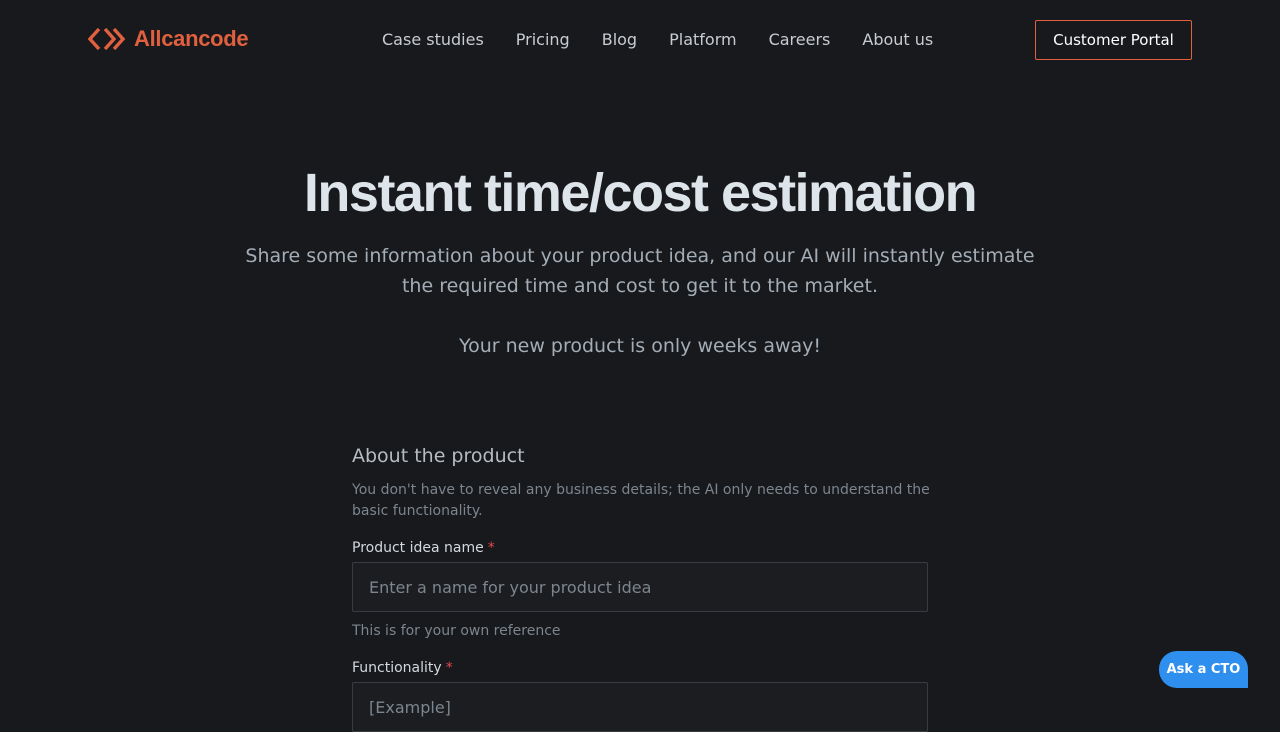 This screenshot has width=1280, height=732. Describe the element at coordinates (640, 707) in the screenshot. I see `functionality-input` at that location.